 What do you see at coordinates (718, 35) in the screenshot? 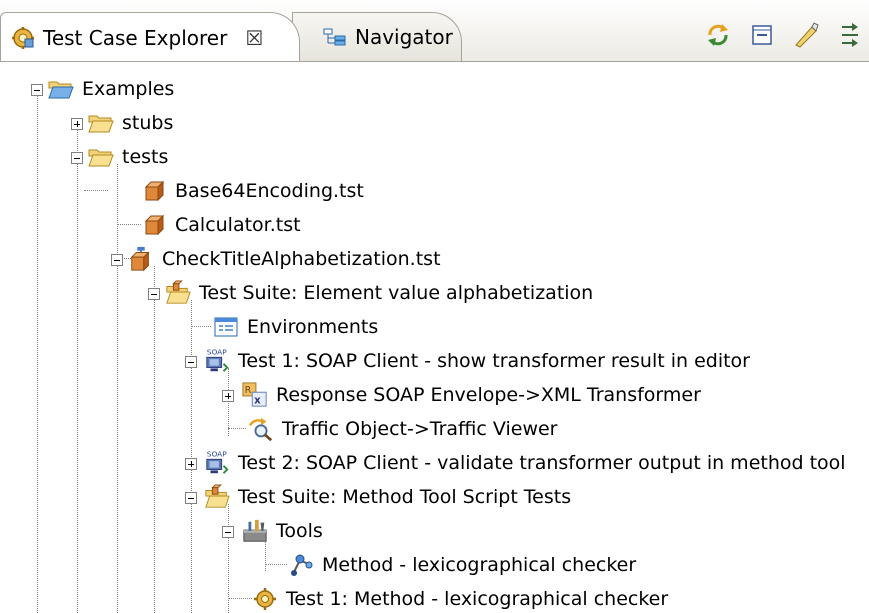
I see `sync-icon` at bounding box center [718, 35].